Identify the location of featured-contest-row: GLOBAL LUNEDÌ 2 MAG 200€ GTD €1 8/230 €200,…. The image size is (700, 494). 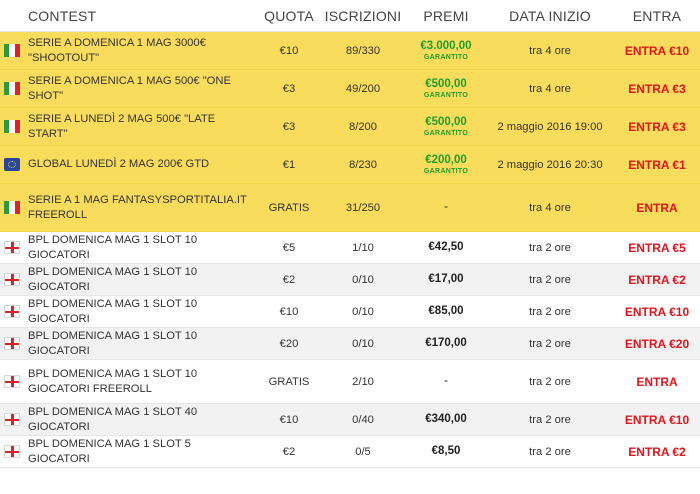
(350, 164).